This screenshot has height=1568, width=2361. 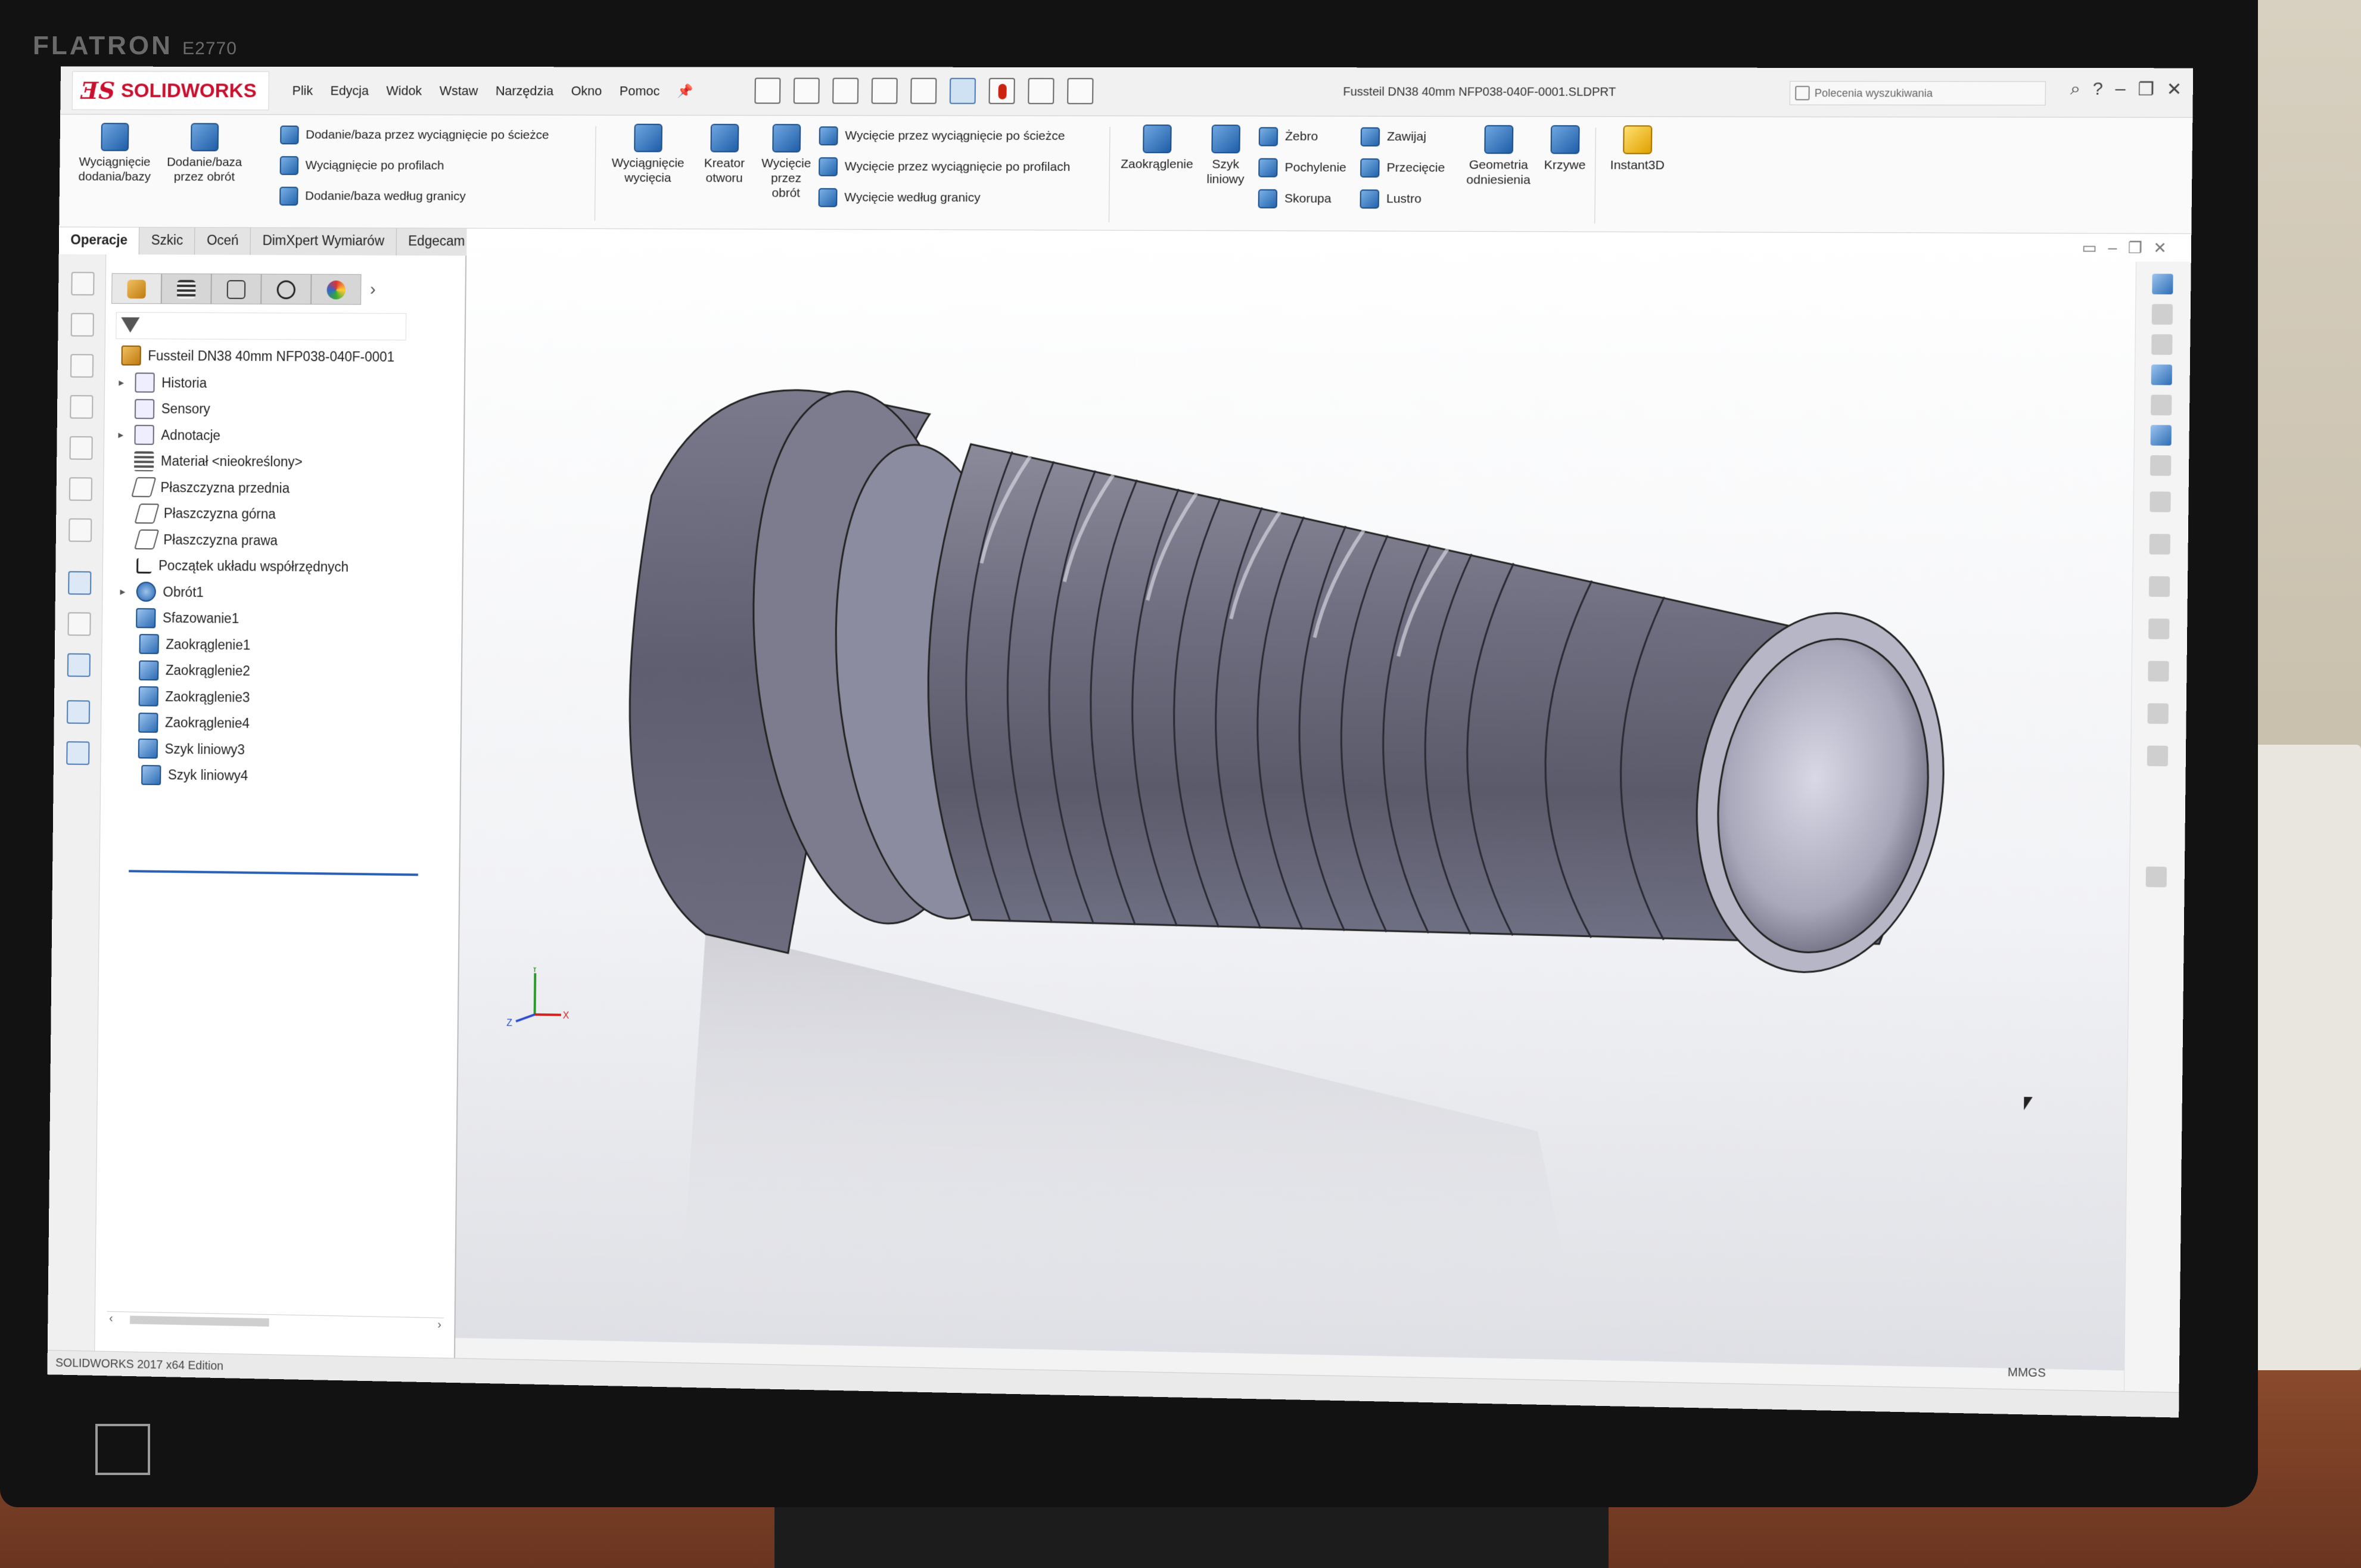 What do you see at coordinates (199, 1321) in the screenshot?
I see `scrollbar-thumb` at bounding box center [199, 1321].